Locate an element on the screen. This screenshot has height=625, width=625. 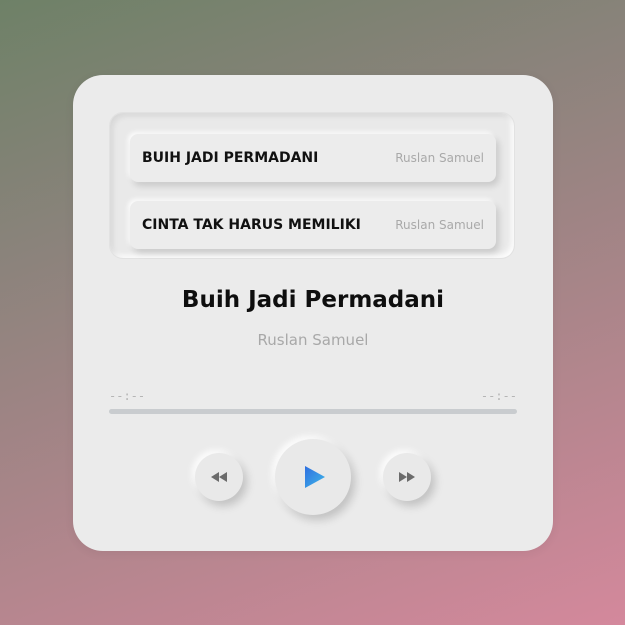
rewind-icon is located at coordinates (219, 477).